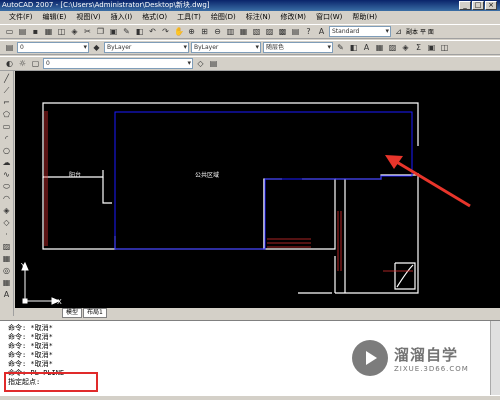 The height and width of the screenshot is (400, 500). Describe the element at coordinates (360, 31) in the screenshot. I see `text-style-select: Standard` at that location.